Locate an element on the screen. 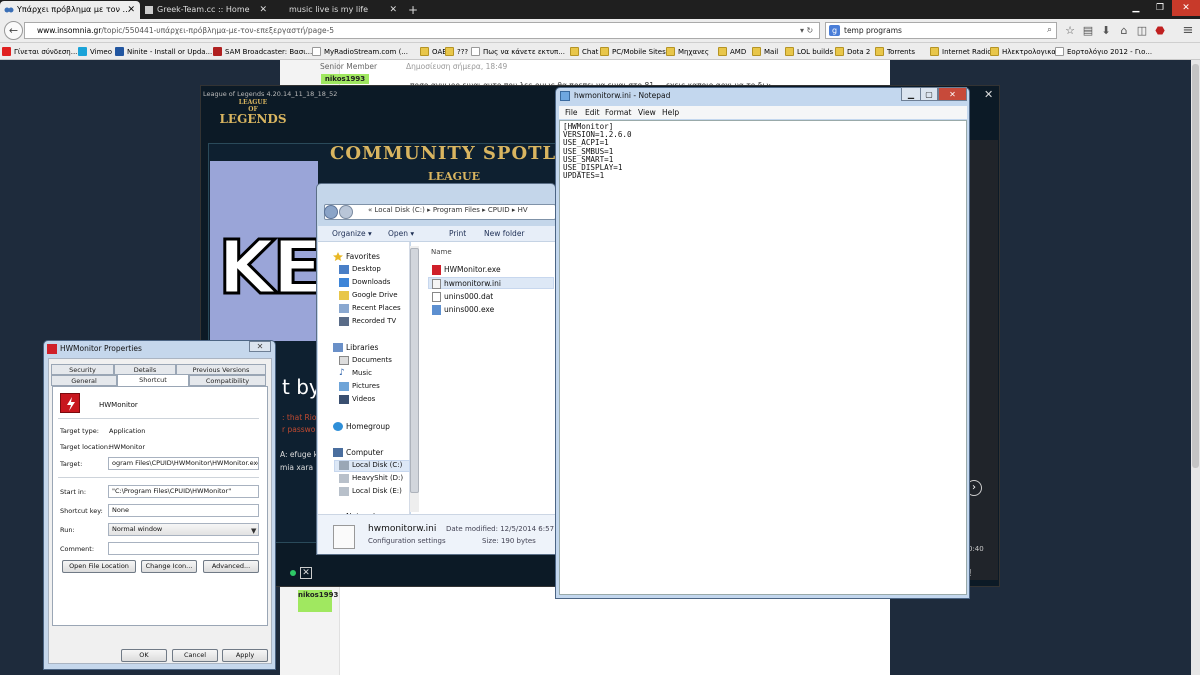 Image resolution: width=1200 pixels, height=675 pixels. bookmark-star-icon: ☆ is located at coordinates (1070, 31).